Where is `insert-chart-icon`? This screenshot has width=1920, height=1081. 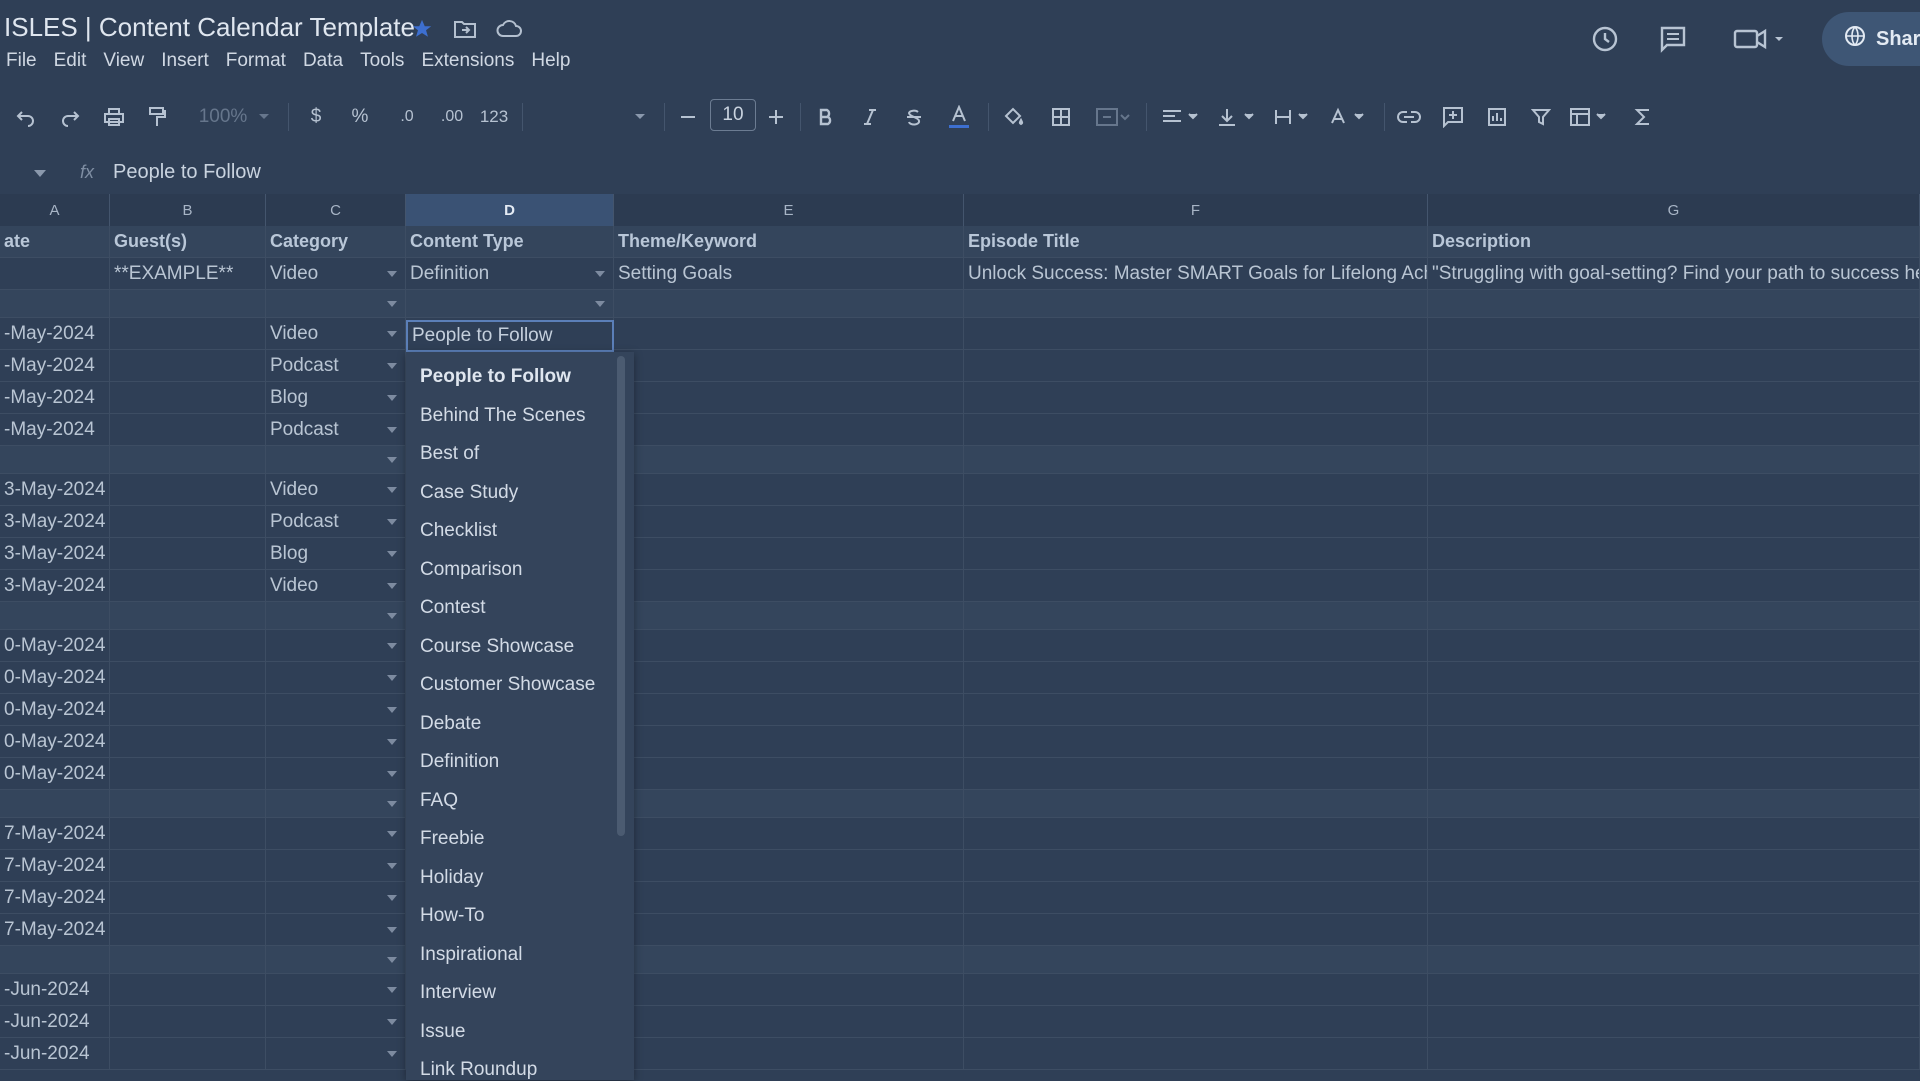 insert-chart-icon is located at coordinates (1497, 117).